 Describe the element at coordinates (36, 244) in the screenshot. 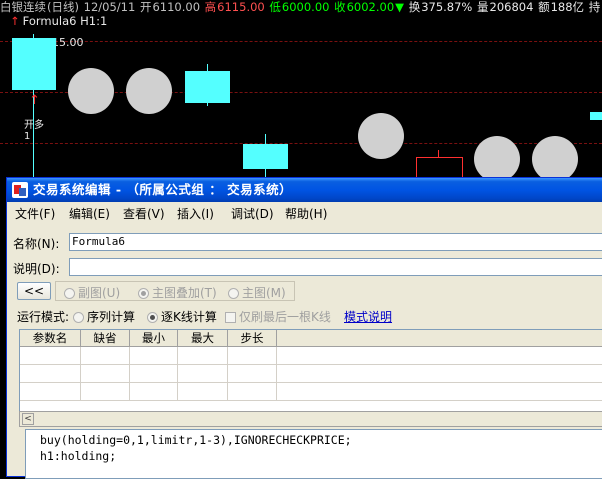

I see `name-label: 名称(N):` at that location.